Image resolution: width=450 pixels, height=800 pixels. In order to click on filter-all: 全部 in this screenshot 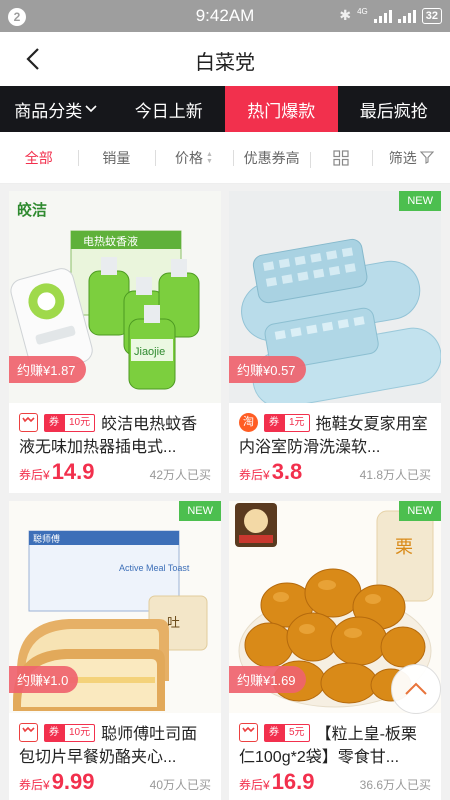, I will do `click(39, 158)`.